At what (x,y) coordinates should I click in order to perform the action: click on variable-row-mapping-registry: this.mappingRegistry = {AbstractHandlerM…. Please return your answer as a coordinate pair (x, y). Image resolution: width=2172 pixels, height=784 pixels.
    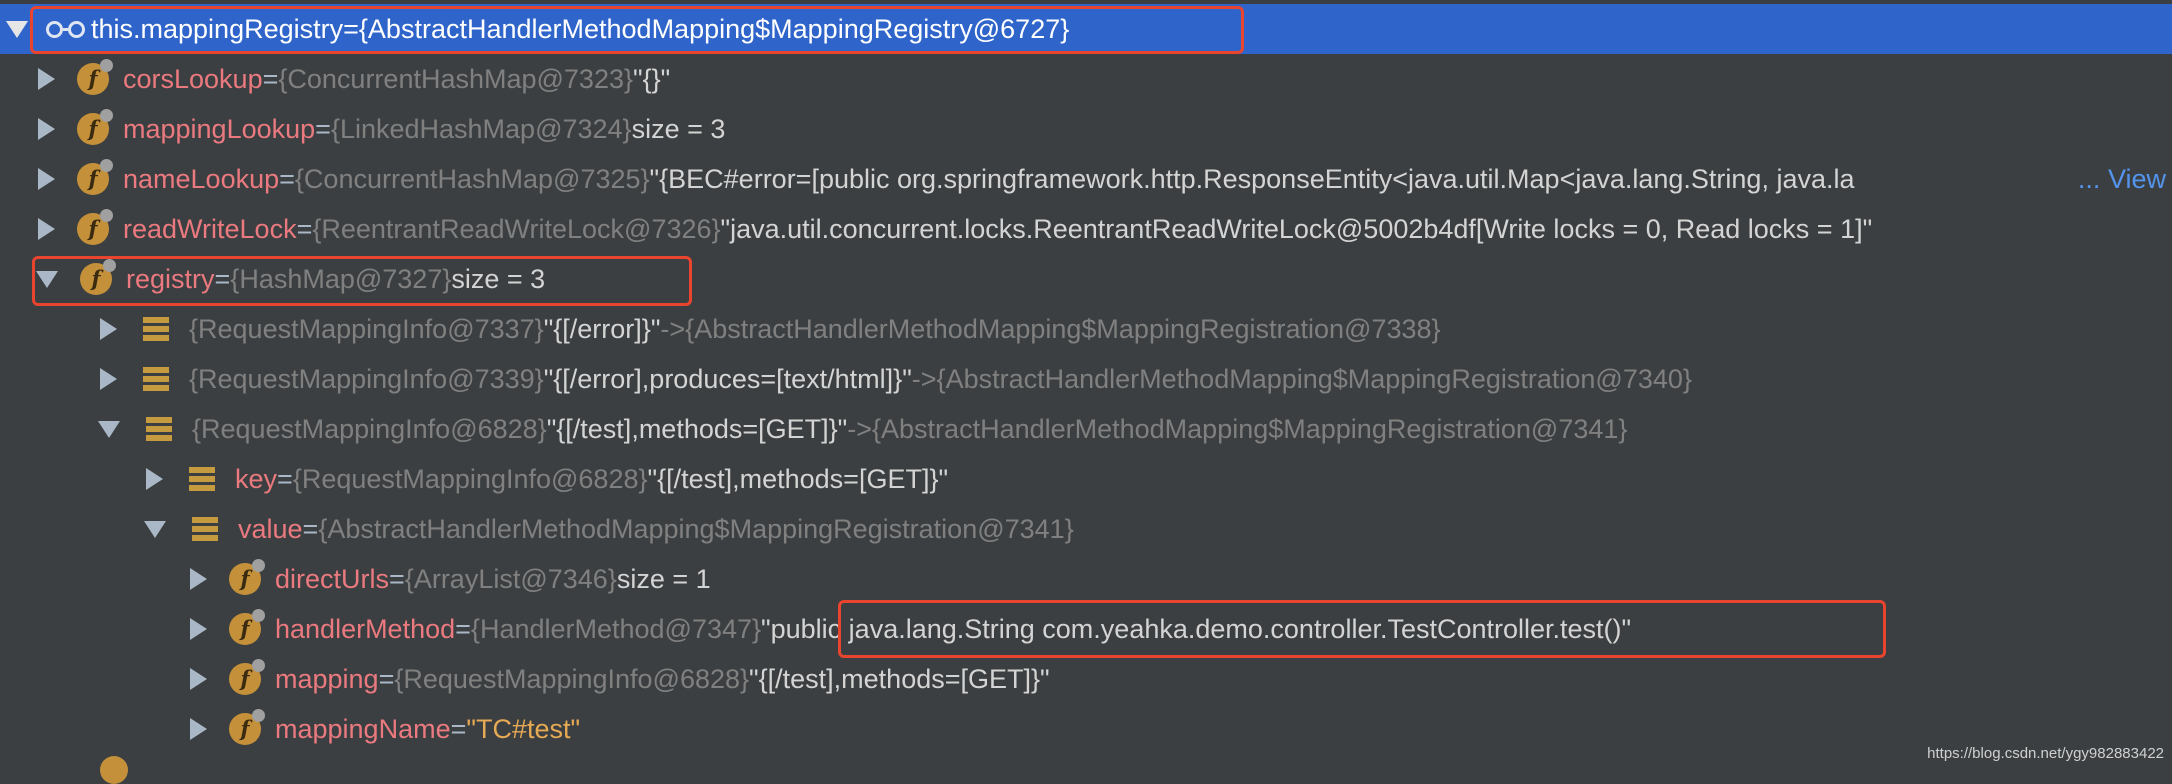
    Looking at the image, I should click on (1086, 29).